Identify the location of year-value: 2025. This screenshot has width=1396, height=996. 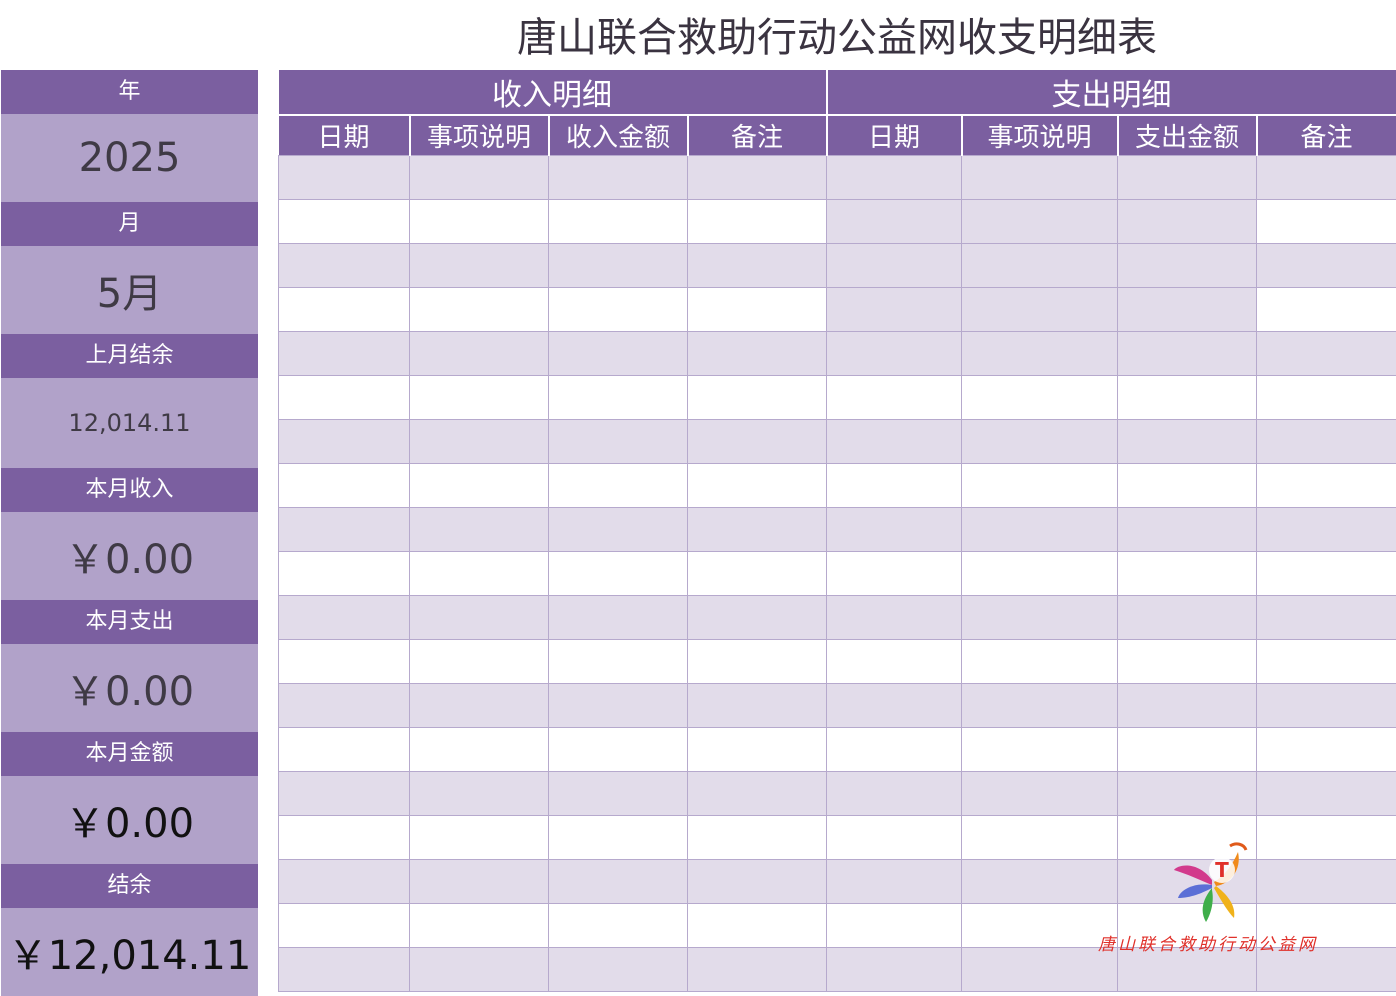
(129, 158).